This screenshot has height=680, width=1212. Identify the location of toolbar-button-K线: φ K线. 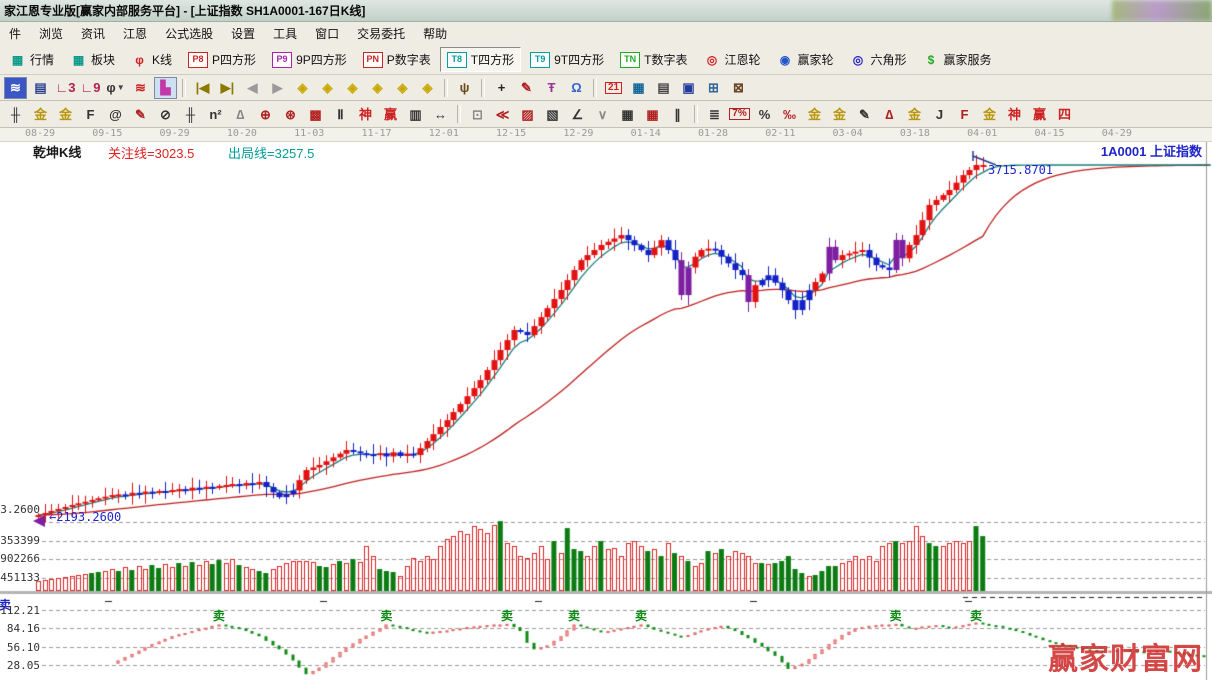
(151, 59).